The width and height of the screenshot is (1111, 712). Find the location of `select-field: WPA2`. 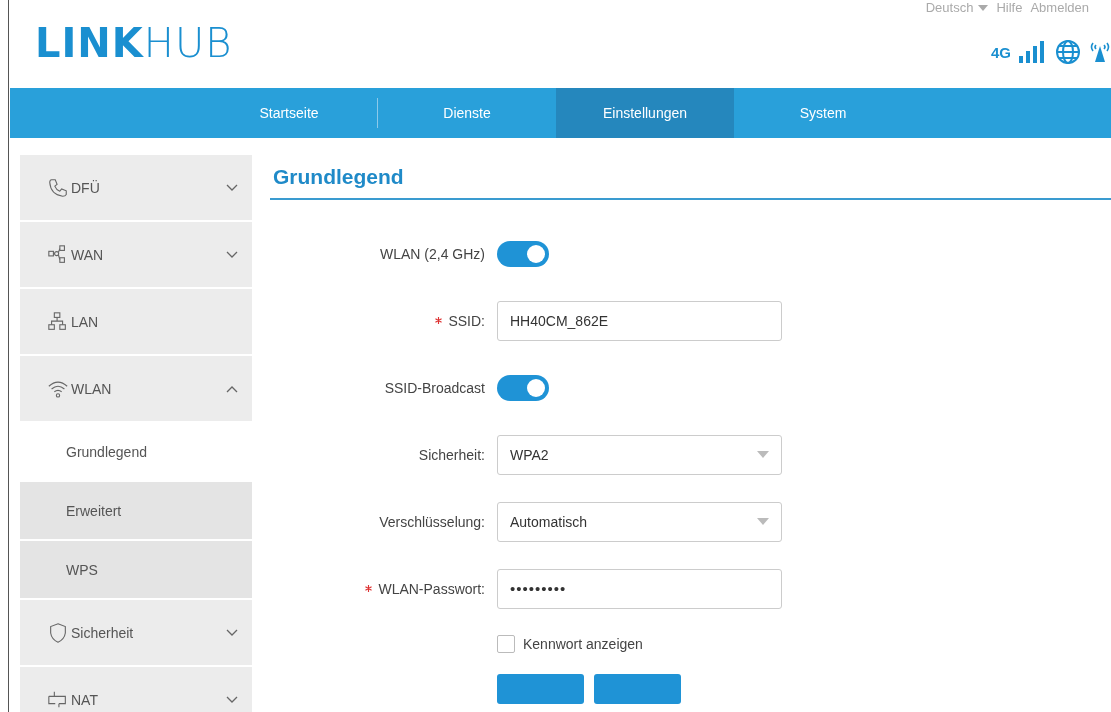

select-field: WPA2 is located at coordinates (639, 454).